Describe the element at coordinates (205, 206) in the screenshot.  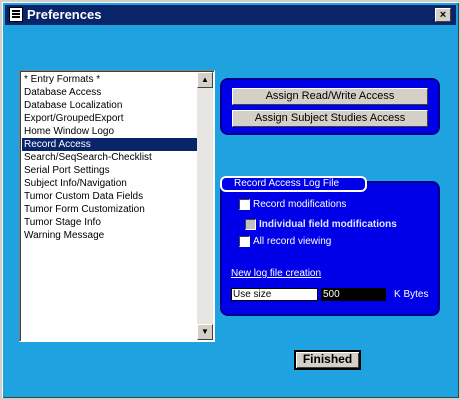
I see `vertical-scrollbar: ▲ ▼` at that location.